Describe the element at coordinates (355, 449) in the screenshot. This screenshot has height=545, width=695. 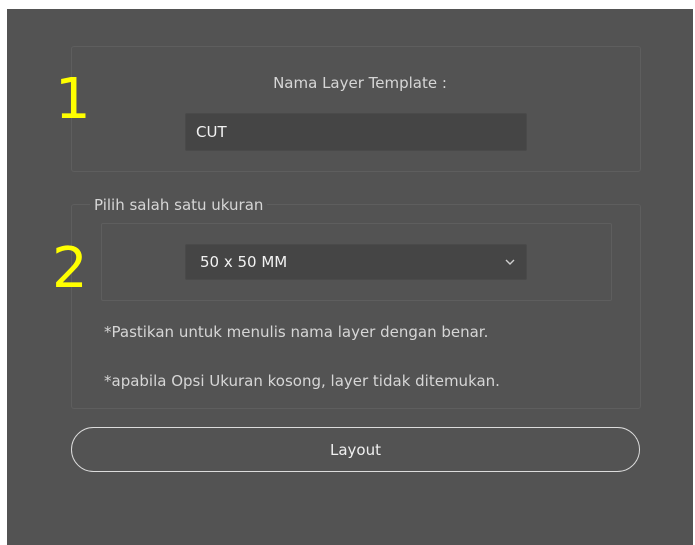
I see `layout-button: Layout` at that location.